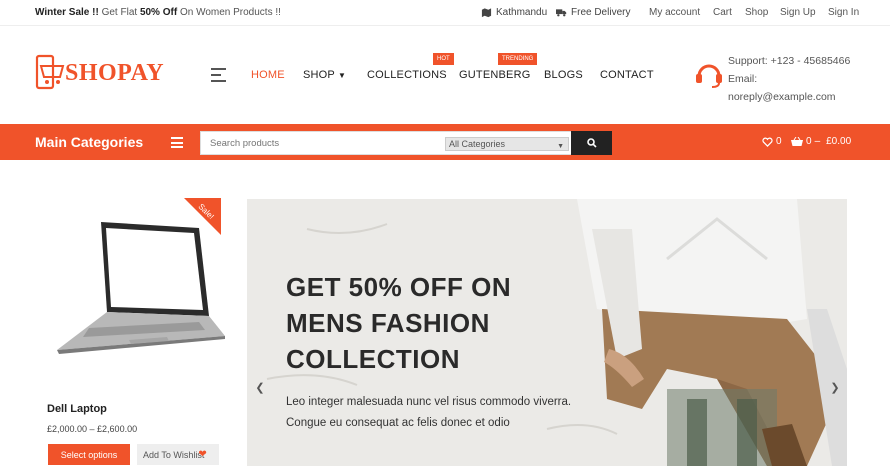 The height and width of the screenshot is (466, 890). I want to click on nav-collections: COLLECTIONS, so click(407, 75).